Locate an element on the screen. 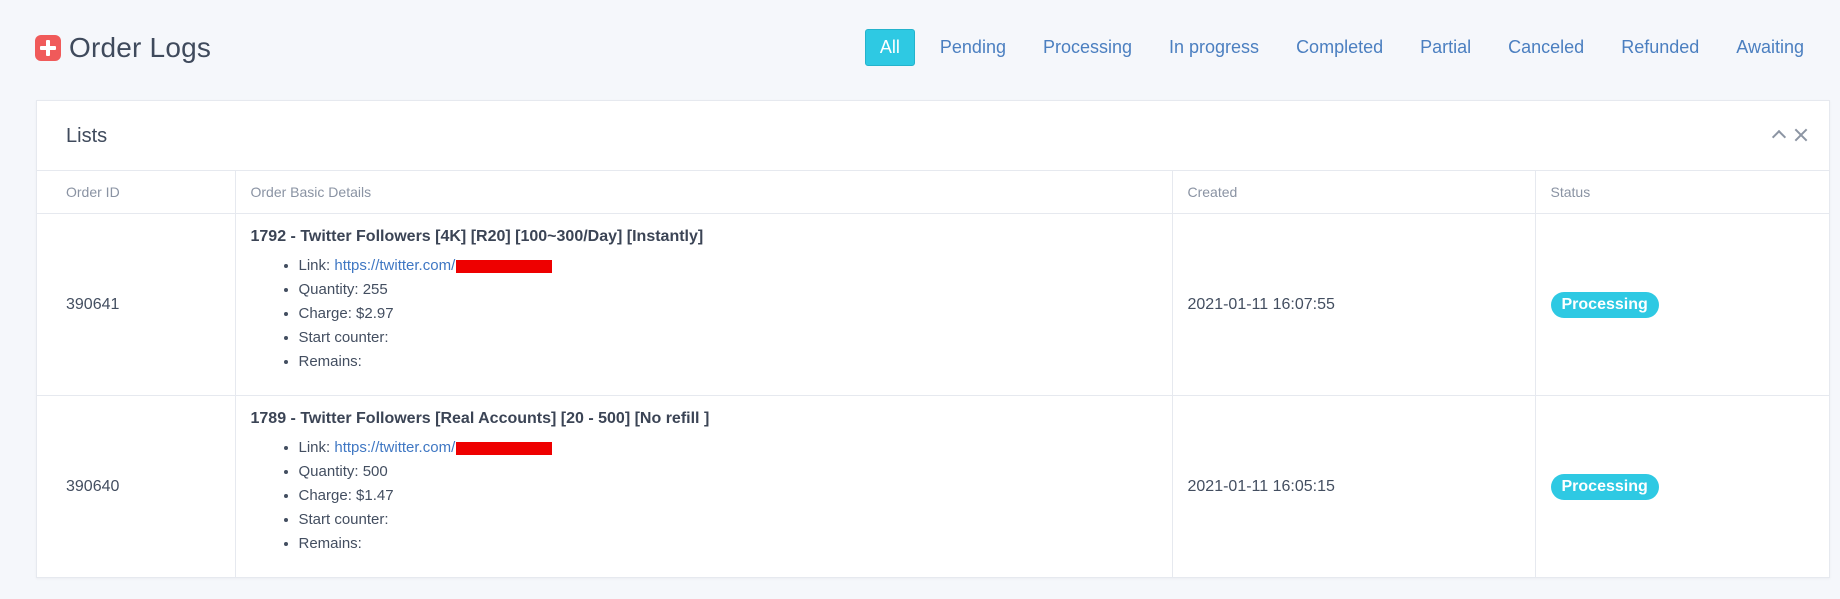  order-id: 390641 is located at coordinates (136, 304).